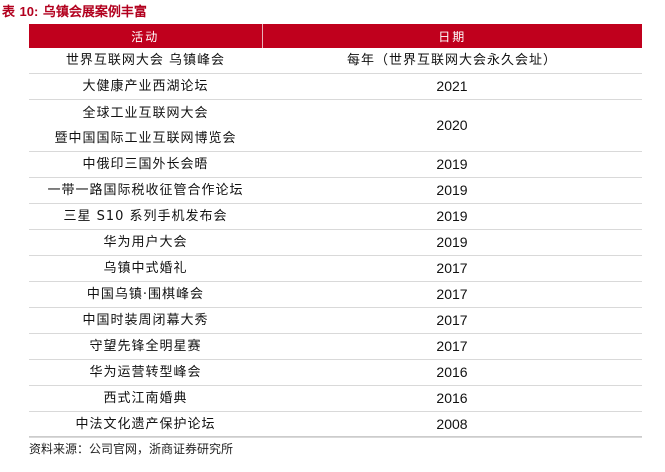 The height and width of the screenshot is (472, 665). I want to click on table-row: 中法文化遗产保护论坛 2008, so click(335, 424).